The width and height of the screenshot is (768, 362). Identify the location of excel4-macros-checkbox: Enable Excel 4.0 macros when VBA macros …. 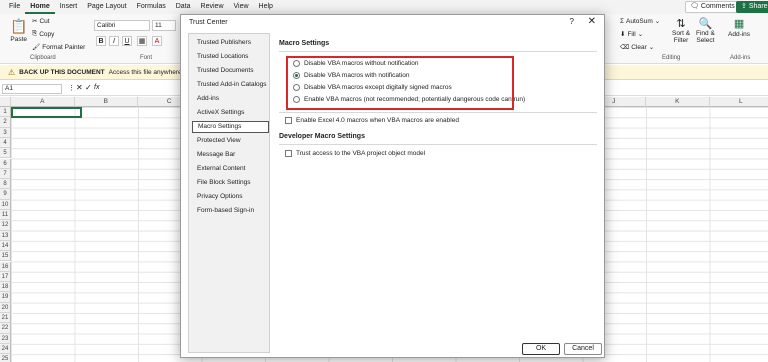
(372, 120).